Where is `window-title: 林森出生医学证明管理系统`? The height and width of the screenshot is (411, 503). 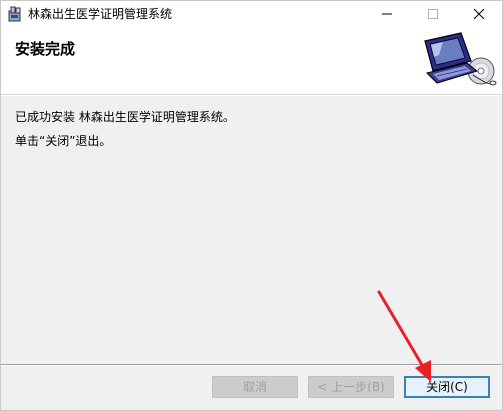 window-title: 林森出生医学证明管理系统 is located at coordinates (100, 14).